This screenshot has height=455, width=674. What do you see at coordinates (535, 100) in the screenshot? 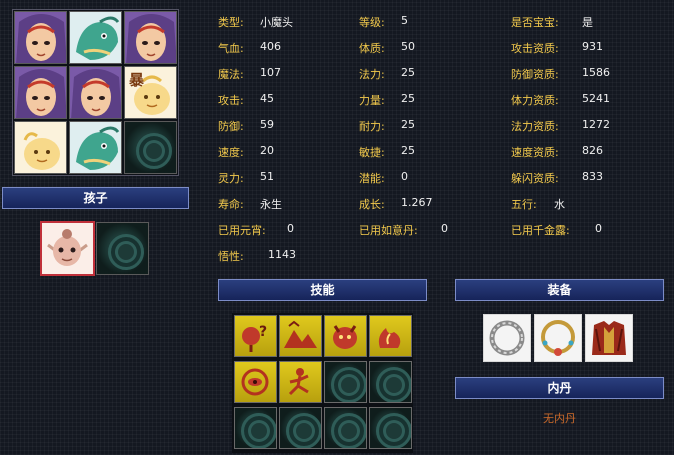
I see `stat-label: 体力资质:` at bounding box center [535, 100].